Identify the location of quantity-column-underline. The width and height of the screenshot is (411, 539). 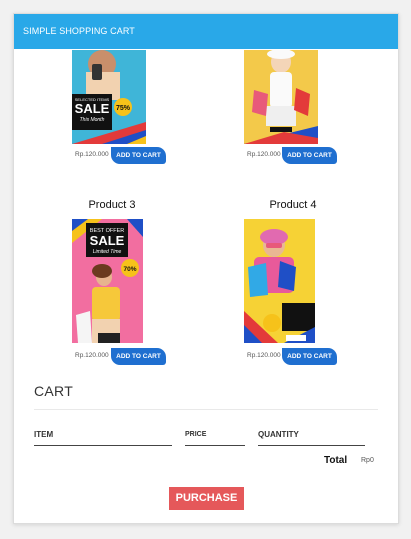
(311, 445).